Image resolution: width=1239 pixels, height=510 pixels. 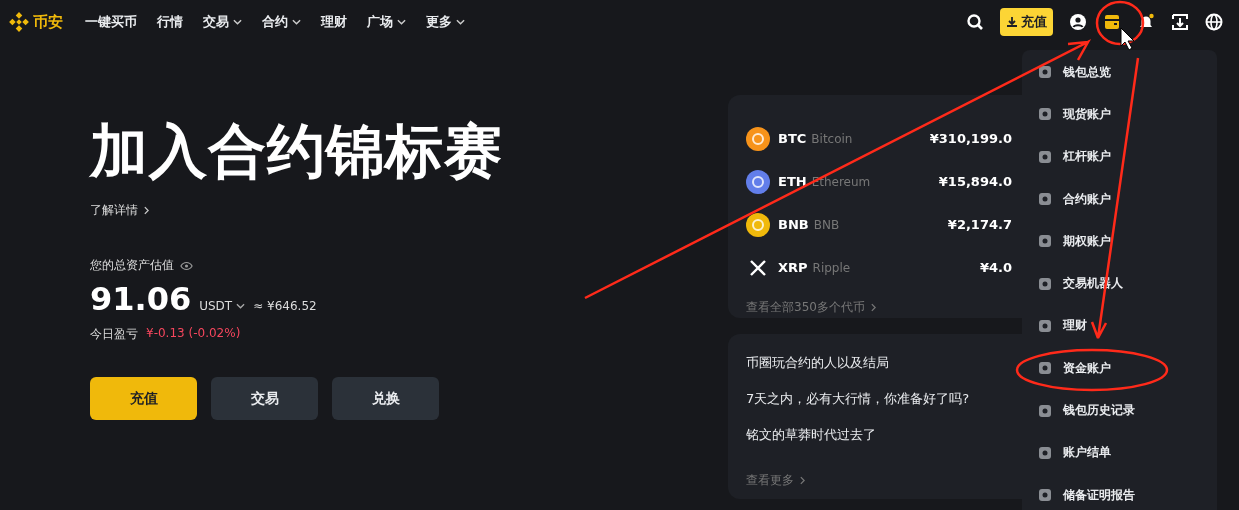 What do you see at coordinates (792, 138) in the screenshot?
I see `coin-symbol: BTC` at bounding box center [792, 138].